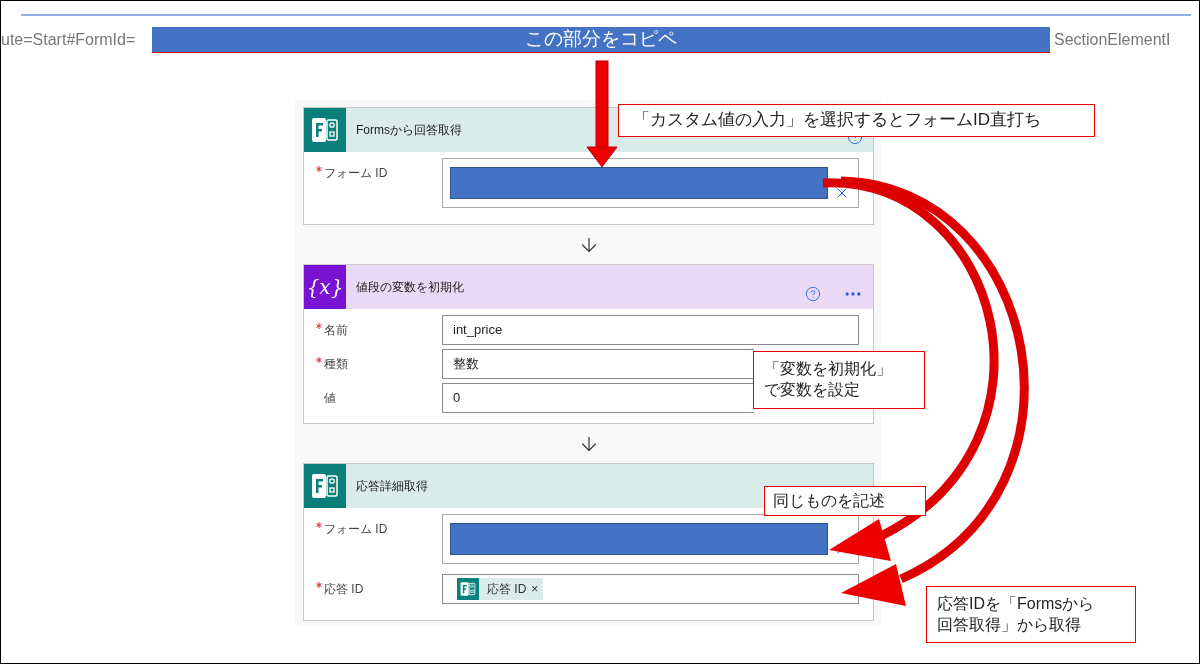 Image resolution: width=1200 pixels, height=664 pixels. What do you see at coordinates (845, 501) in the screenshot?
I see `annotation-tooltip: 同じものを記述` at bounding box center [845, 501].